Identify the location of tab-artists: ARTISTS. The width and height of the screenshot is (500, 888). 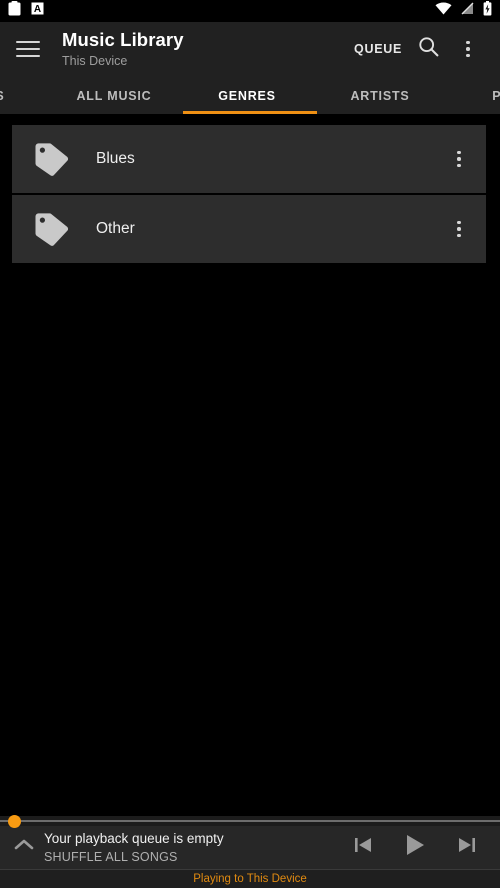
(380, 95).